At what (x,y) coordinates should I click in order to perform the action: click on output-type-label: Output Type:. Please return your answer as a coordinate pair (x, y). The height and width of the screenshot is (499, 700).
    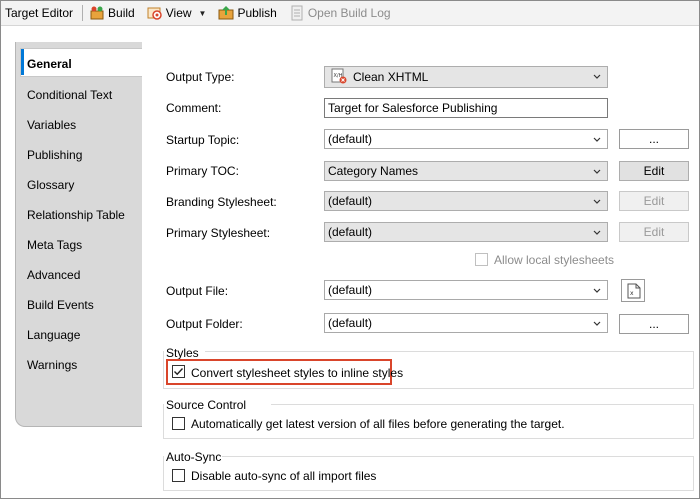
    Looking at the image, I should click on (200, 77).